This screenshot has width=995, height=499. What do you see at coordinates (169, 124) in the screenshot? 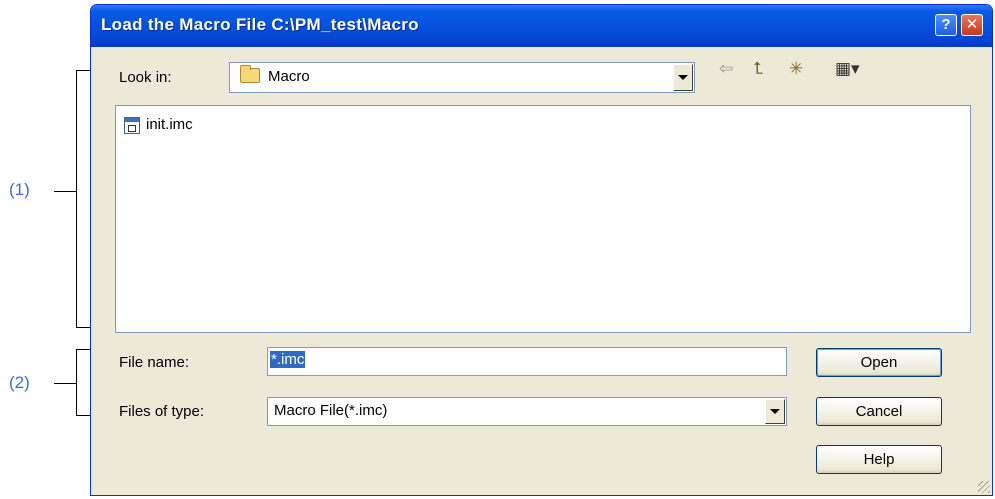
I see `file-item-name: init.imc` at bounding box center [169, 124].